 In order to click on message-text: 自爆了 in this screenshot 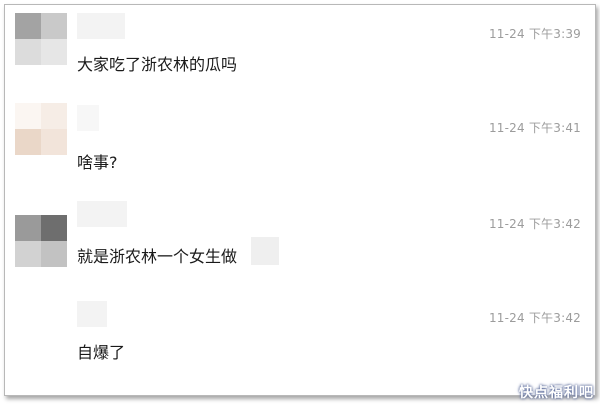, I will do `click(101, 352)`.